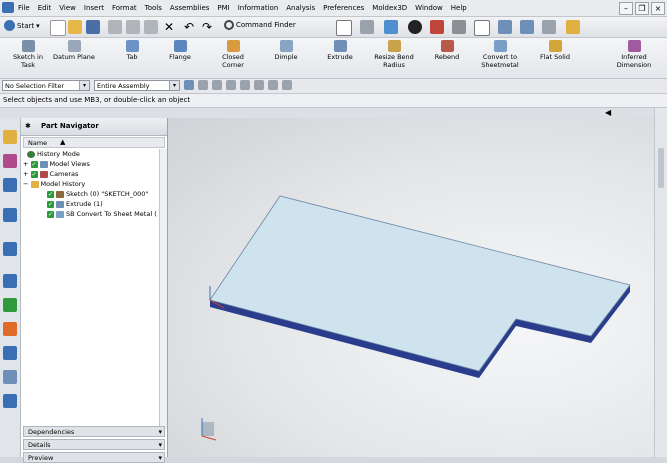 This screenshot has width=667, height=463. Describe the element at coordinates (189, 27) in the screenshot. I see `undo-icon: ↶` at that location.